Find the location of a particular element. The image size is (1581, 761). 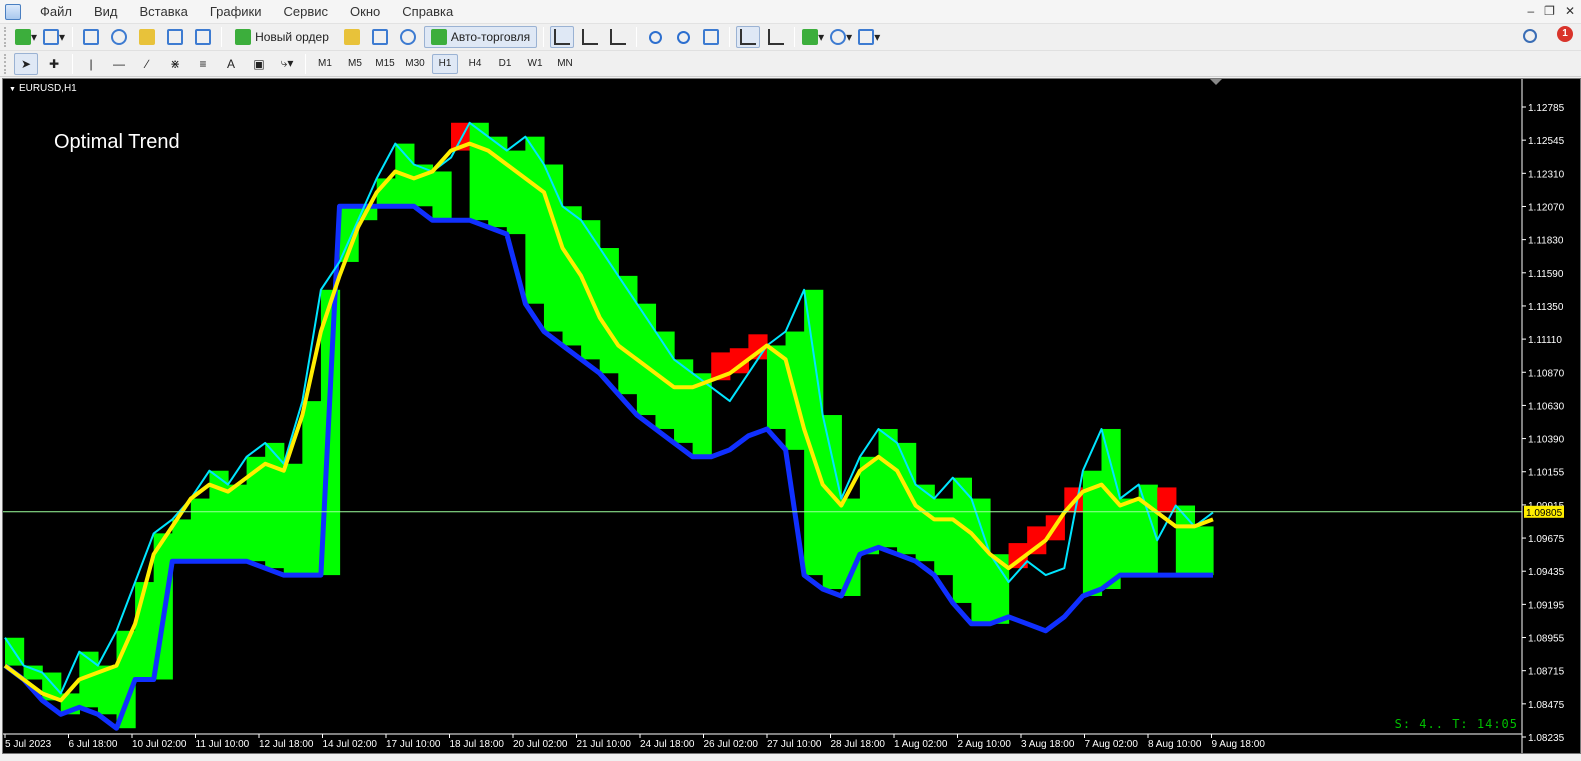

crosshair-icon: ✚ is located at coordinates (54, 63).